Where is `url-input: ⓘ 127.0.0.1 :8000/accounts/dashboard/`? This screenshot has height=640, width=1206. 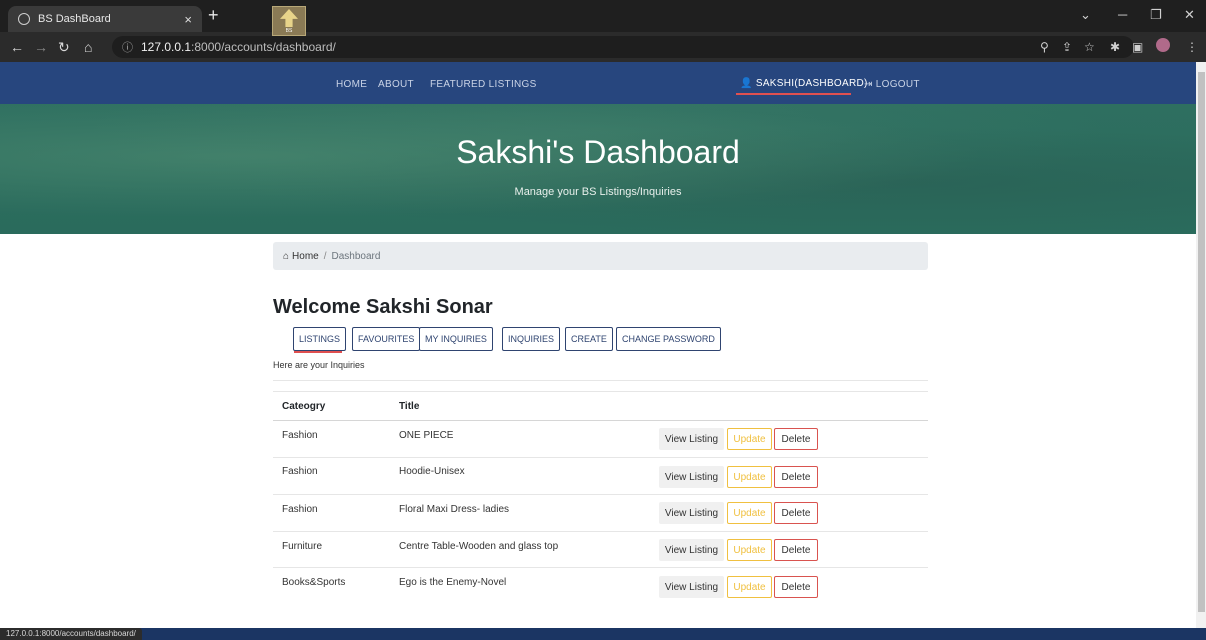 url-input: ⓘ 127.0.0.1 :8000/accounts/dashboard/ is located at coordinates (623, 47).